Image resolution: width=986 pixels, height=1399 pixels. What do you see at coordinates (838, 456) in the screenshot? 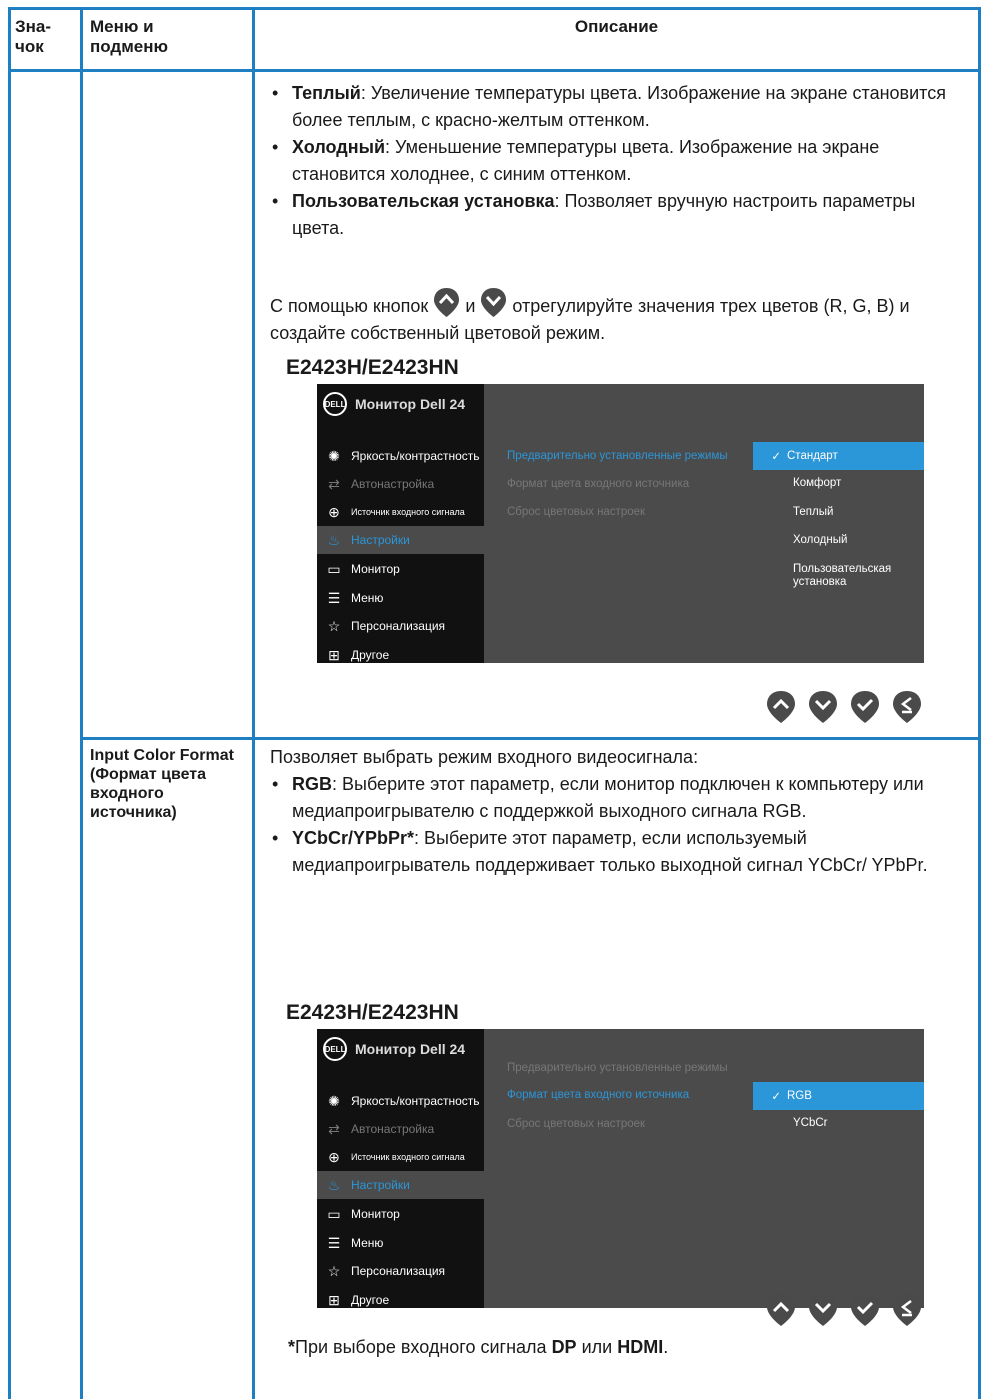
I see `osd-option-standard: ✓ Стандарт` at bounding box center [838, 456].